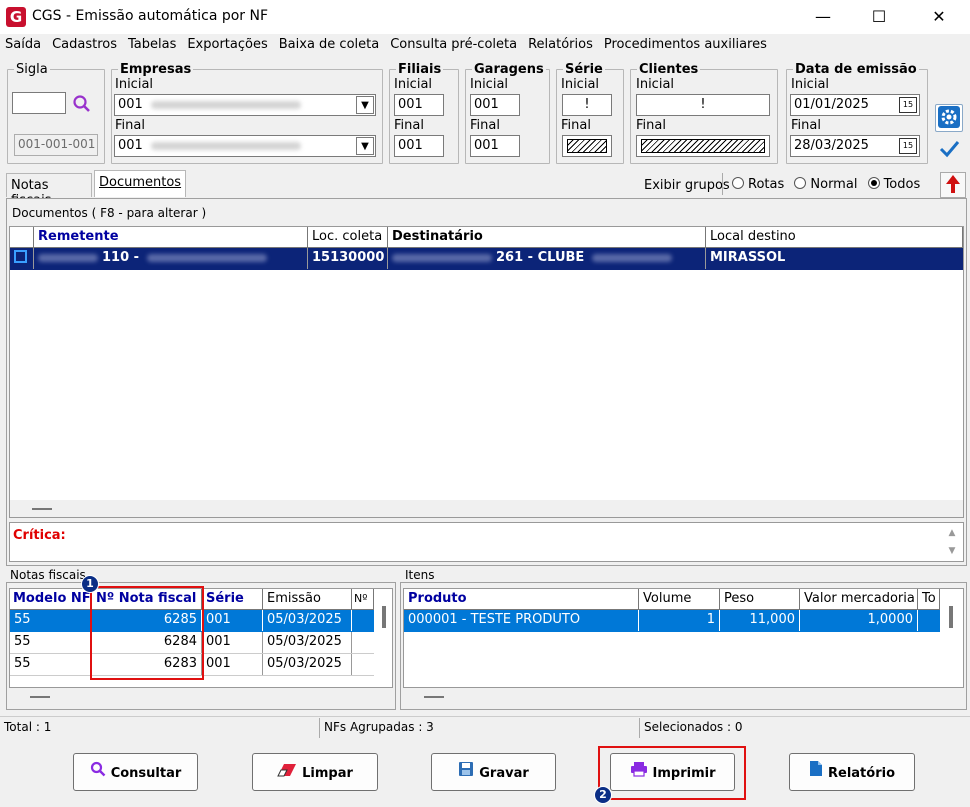 This screenshot has width=970, height=807. Describe the element at coordinates (23, 43) in the screenshot. I see `menu-saida: Saída` at that location.